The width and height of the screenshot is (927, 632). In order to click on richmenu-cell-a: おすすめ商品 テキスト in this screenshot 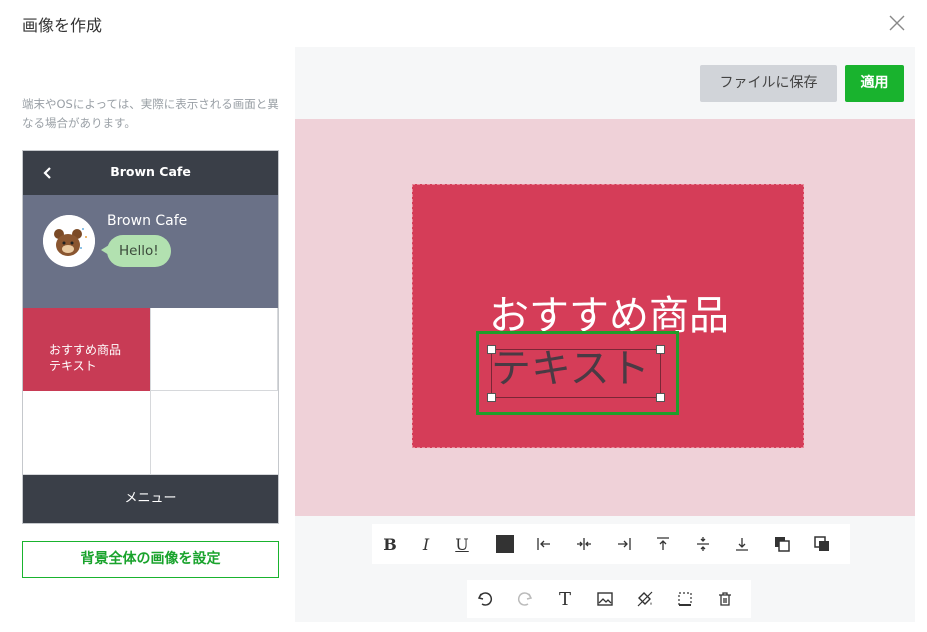, I will do `click(86, 349)`.